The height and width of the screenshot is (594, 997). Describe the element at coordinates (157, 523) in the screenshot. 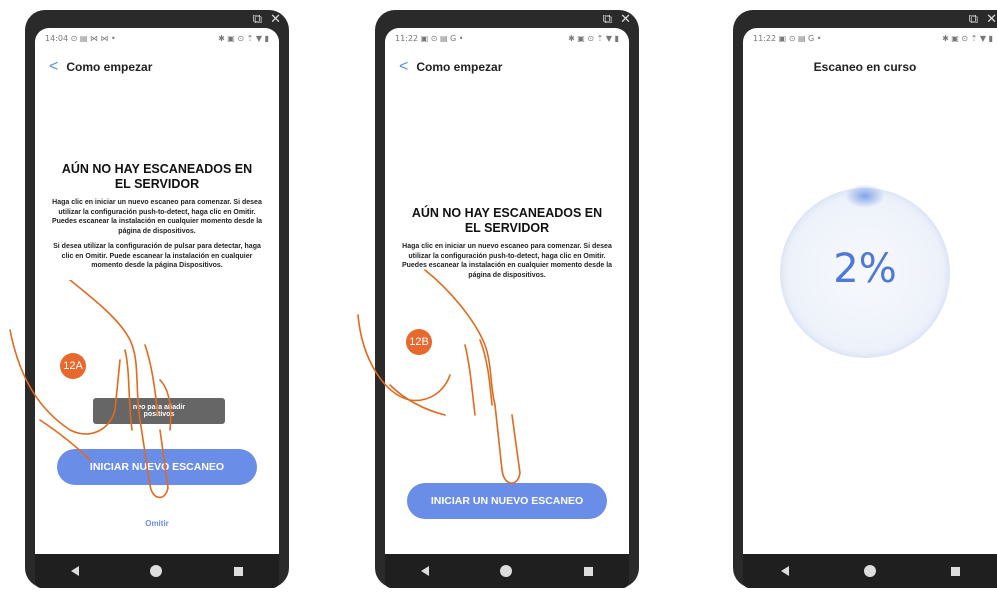

I see `skip-link: Omitir` at that location.